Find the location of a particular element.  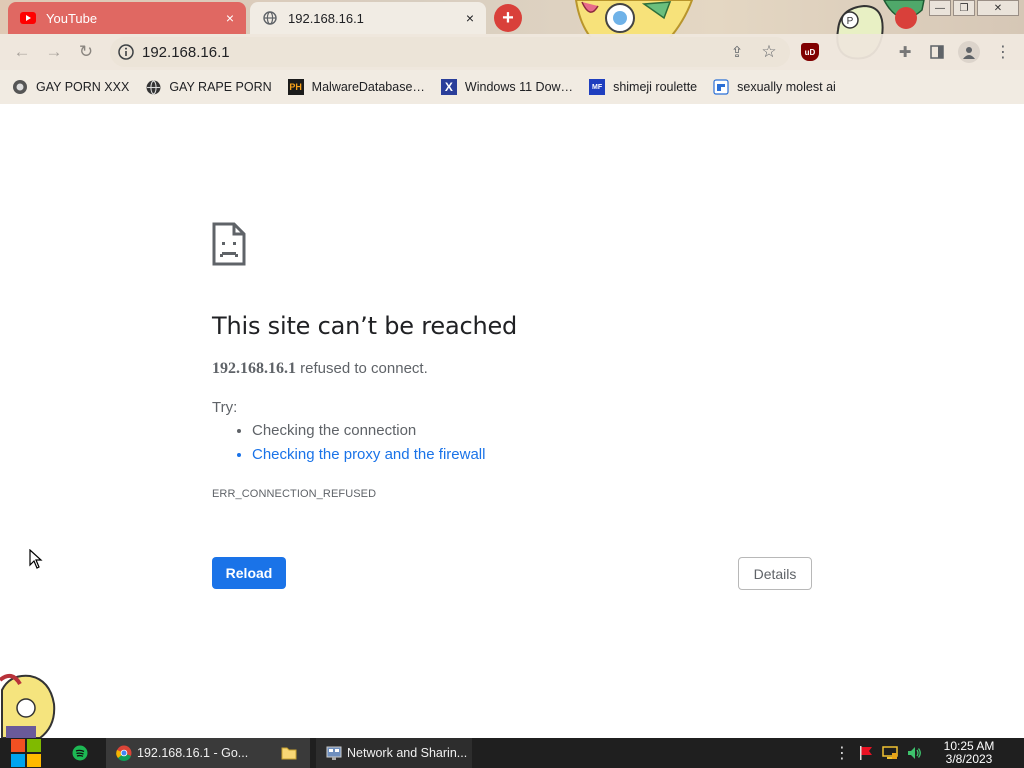

tab-current: 192.168.16.1 × is located at coordinates (368, 18).